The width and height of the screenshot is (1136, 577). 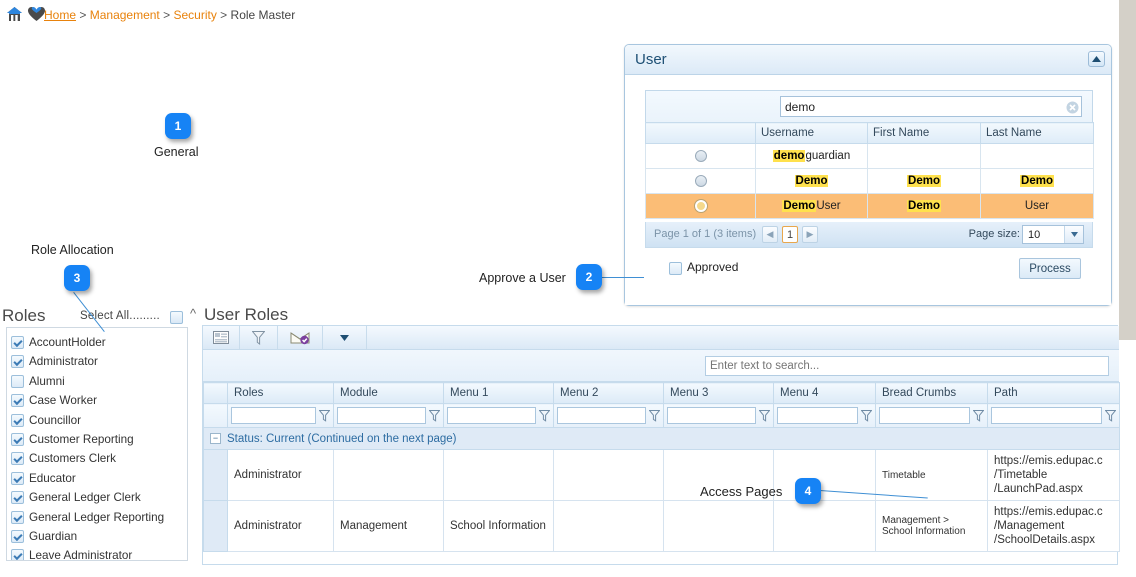 What do you see at coordinates (869, 206) in the screenshot?
I see `table-row-selected: DemoUser Demo User` at bounding box center [869, 206].